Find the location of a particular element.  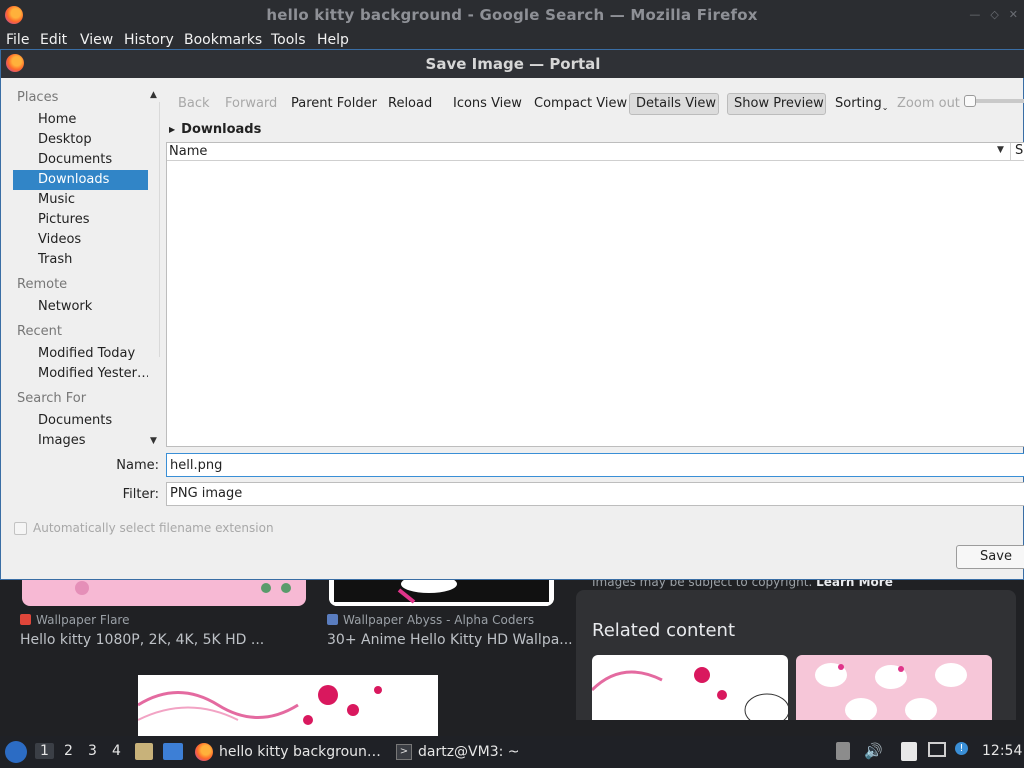

menu-file: File is located at coordinates (17, 40).